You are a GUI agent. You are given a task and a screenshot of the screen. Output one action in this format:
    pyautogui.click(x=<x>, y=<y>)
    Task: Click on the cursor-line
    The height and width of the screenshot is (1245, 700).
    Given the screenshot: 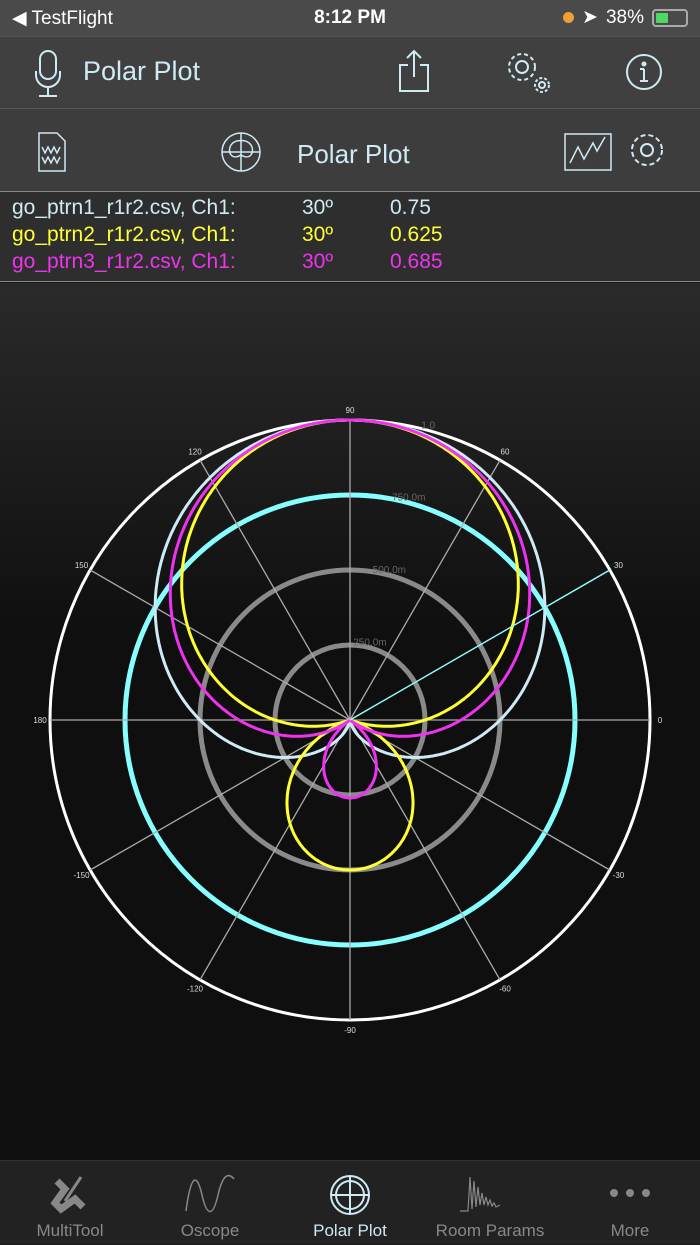 What is the action you would take?
    pyautogui.click(x=480, y=645)
    